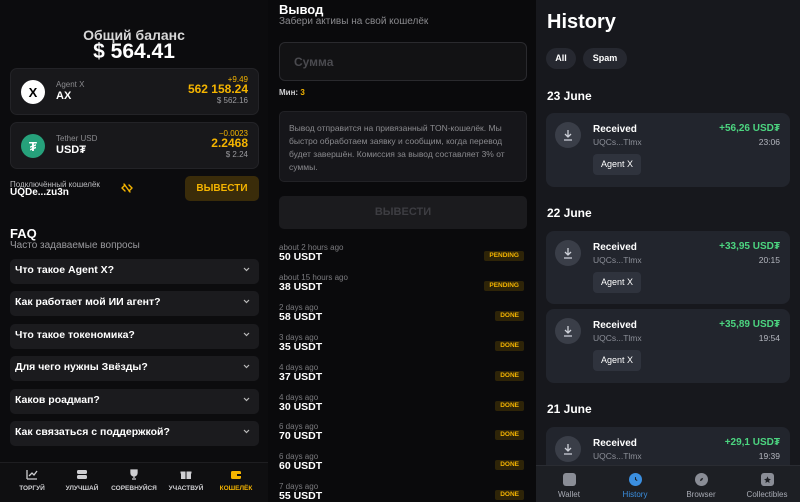 This screenshot has width=800, height=502. I want to click on chart-icon, so click(32, 475).